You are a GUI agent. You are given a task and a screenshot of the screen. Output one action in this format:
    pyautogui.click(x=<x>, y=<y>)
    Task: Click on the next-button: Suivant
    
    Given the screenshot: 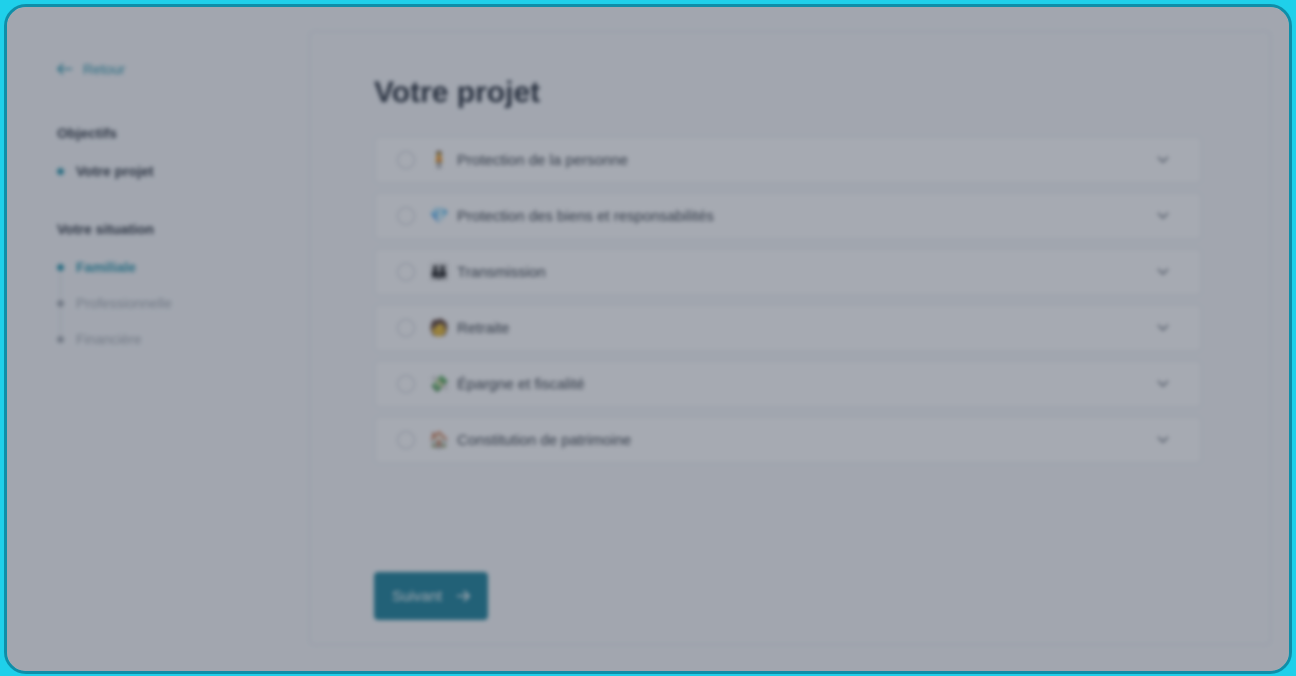 What is the action you would take?
    pyautogui.click(x=431, y=596)
    